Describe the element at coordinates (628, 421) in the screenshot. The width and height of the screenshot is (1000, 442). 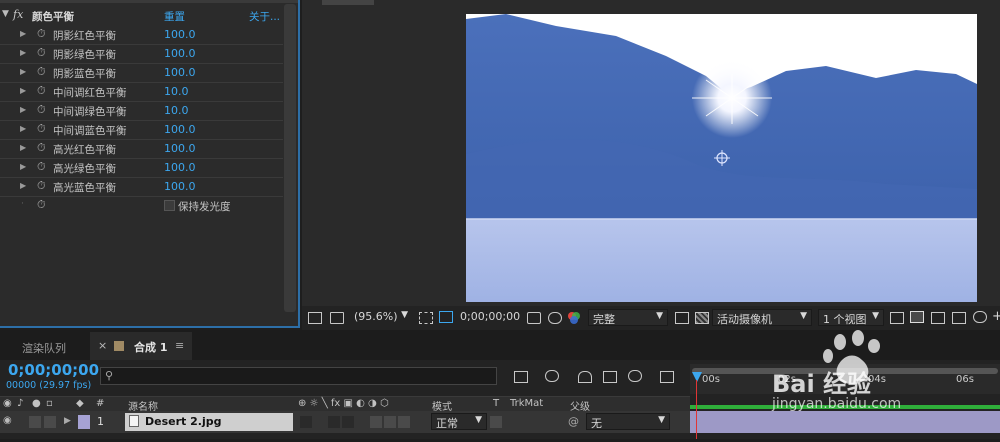
I see `parent-dropdown: 无 ▼` at that location.